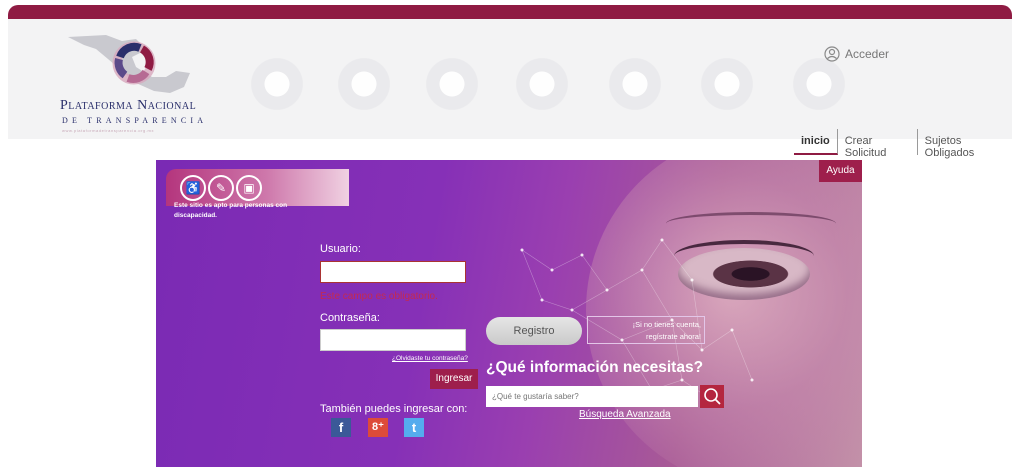 This screenshot has width=1012, height=467. Describe the element at coordinates (350, 318) in the screenshot. I see `password-label: Contraseña:` at that location.